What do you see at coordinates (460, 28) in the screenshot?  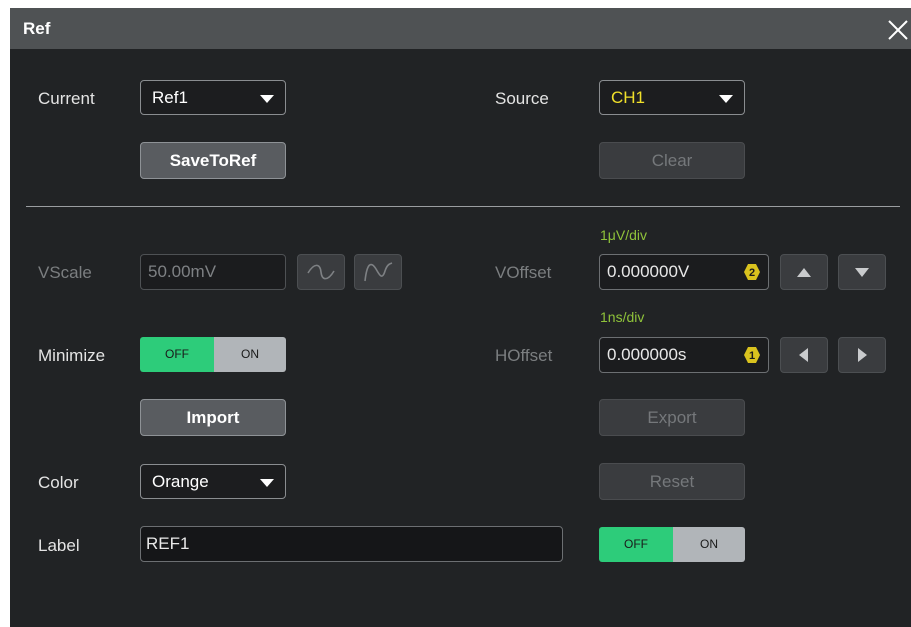 I see `title-bar: Ref` at bounding box center [460, 28].